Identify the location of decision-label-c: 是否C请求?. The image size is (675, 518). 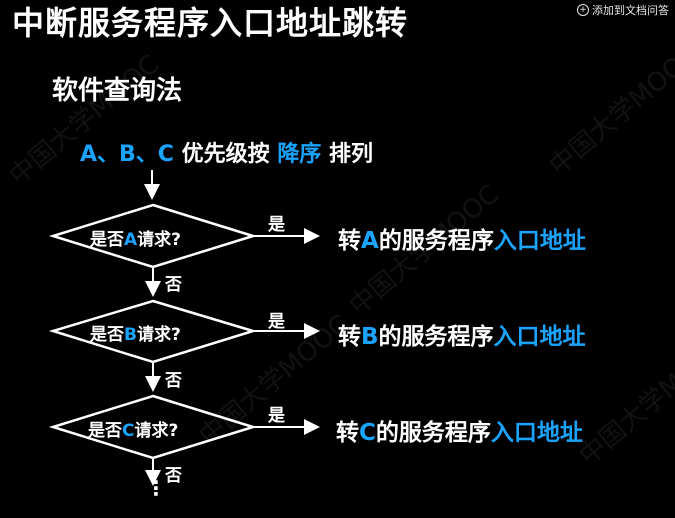
(133, 431).